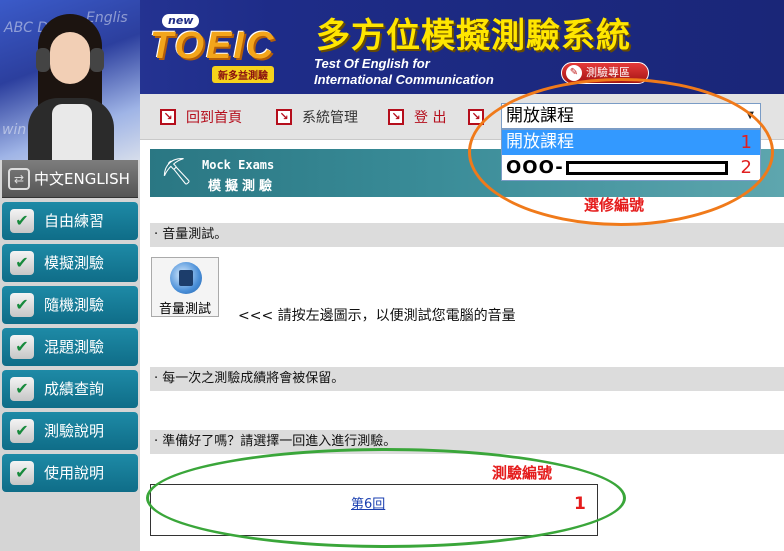  What do you see at coordinates (540, 116) in the screenshot?
I see `course-select-value: 開放課程` at bounding box center [540, 116].